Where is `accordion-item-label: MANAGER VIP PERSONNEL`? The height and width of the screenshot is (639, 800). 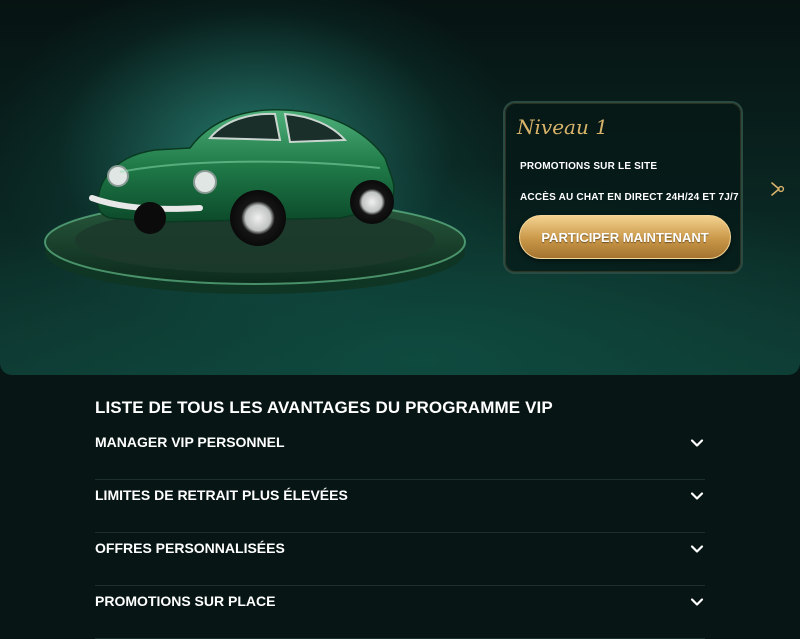
accordion-item-label: MANAGER VIP PERSONNEL is located at coordinates (190, 442).